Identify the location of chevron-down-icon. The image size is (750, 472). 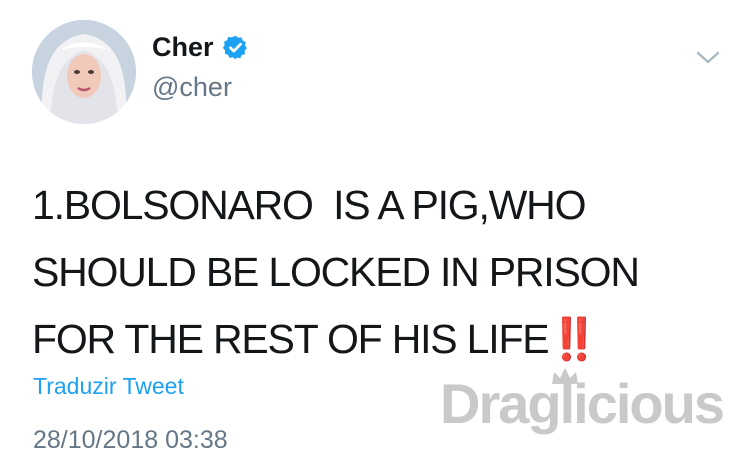
(708, 57).